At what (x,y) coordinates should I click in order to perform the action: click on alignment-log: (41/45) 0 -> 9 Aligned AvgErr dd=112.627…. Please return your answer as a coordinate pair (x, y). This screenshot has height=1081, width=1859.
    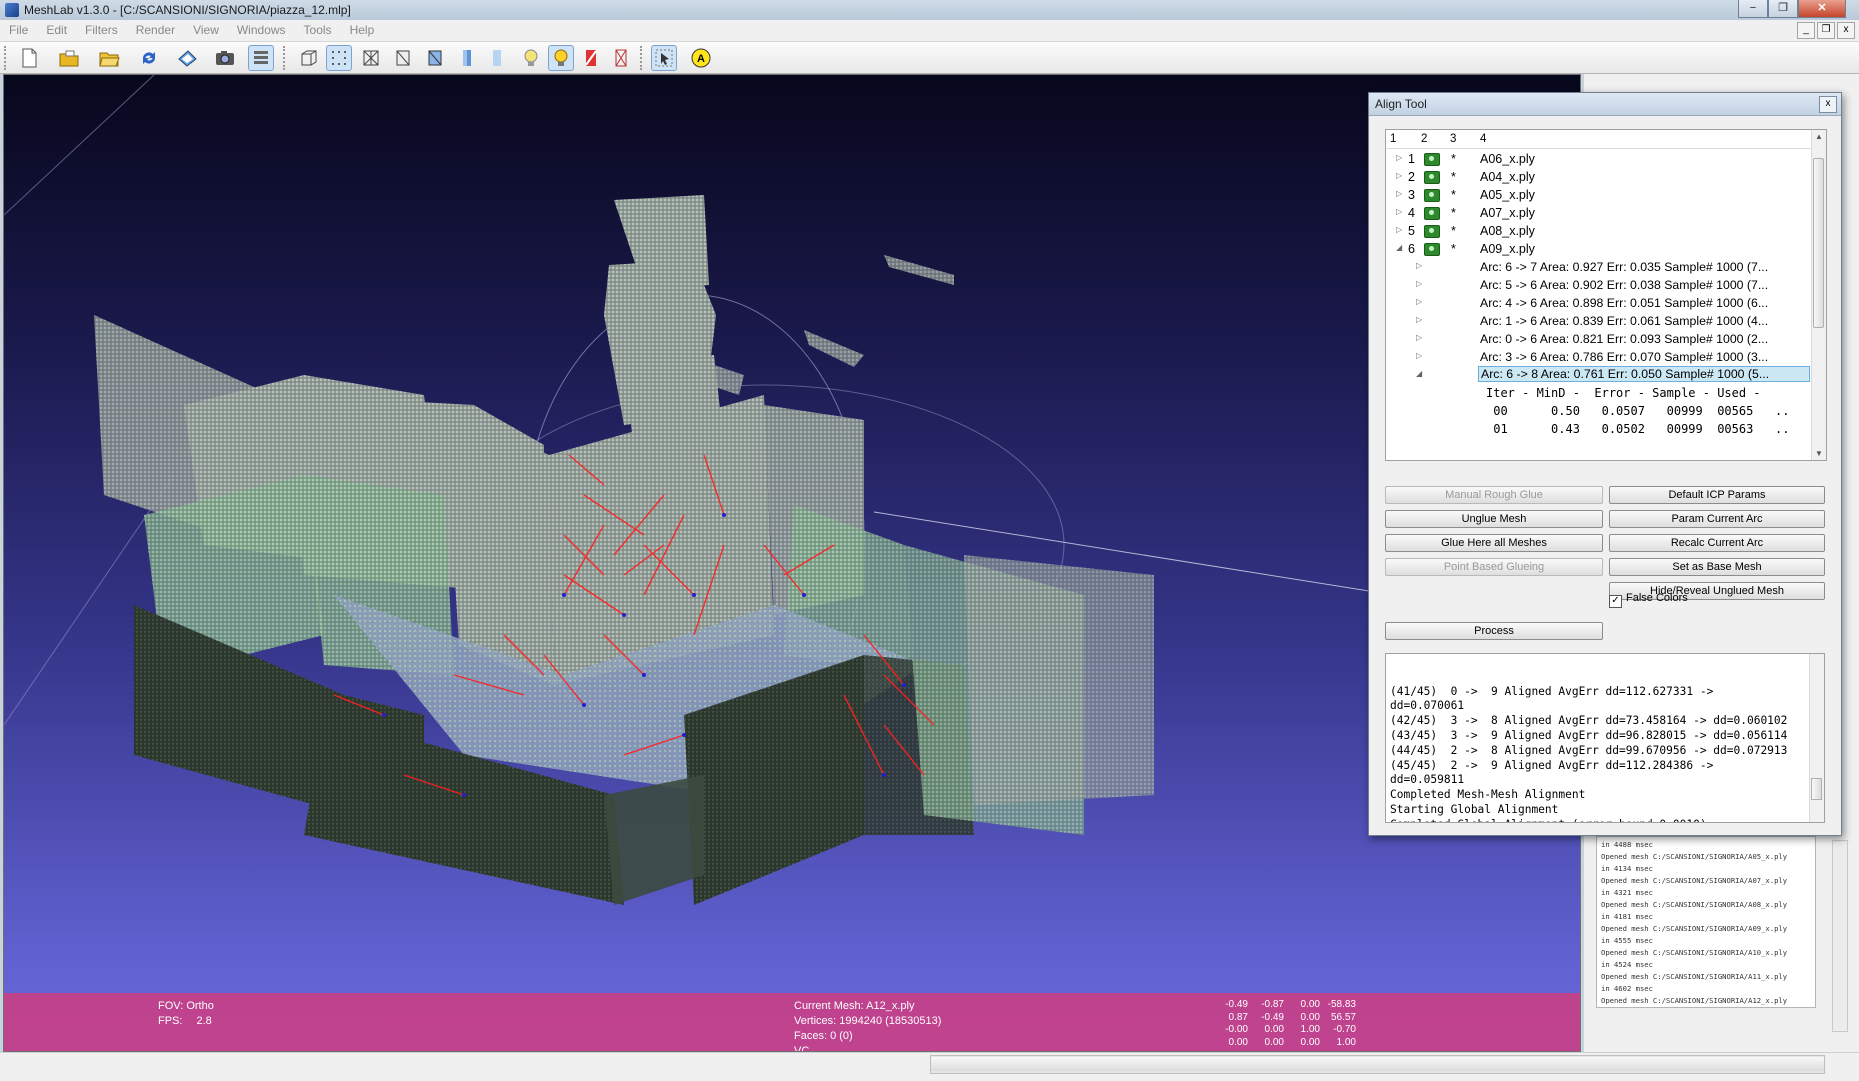
    Looking at the image, I should click on (1605, 738).